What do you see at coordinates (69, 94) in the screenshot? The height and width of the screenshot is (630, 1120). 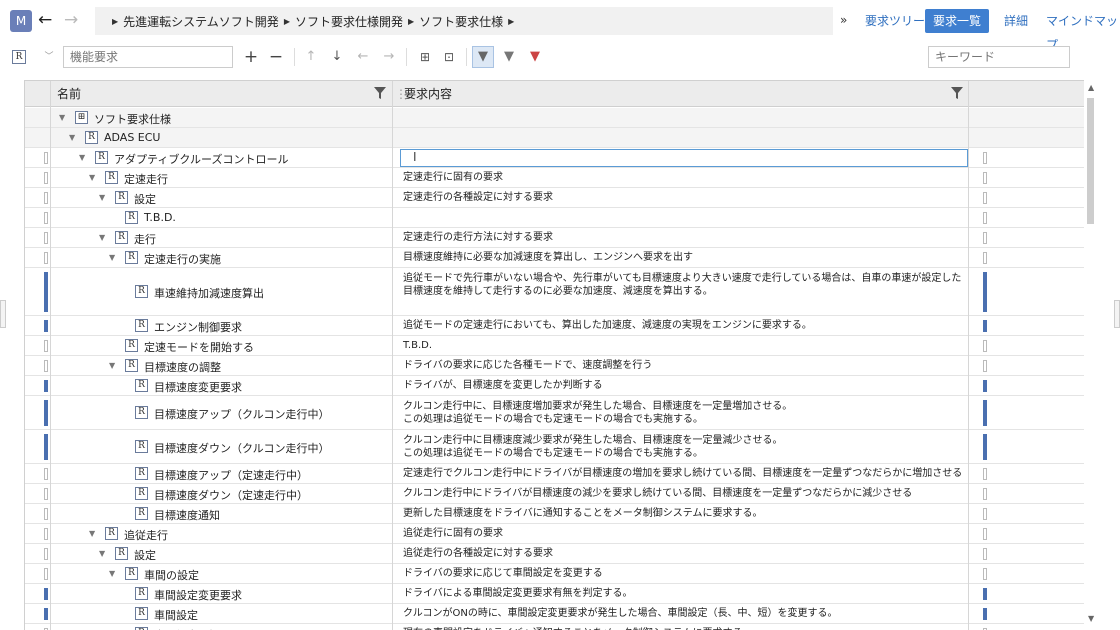 I see `column-header-name: 名前` at bounding box center [69, 94].